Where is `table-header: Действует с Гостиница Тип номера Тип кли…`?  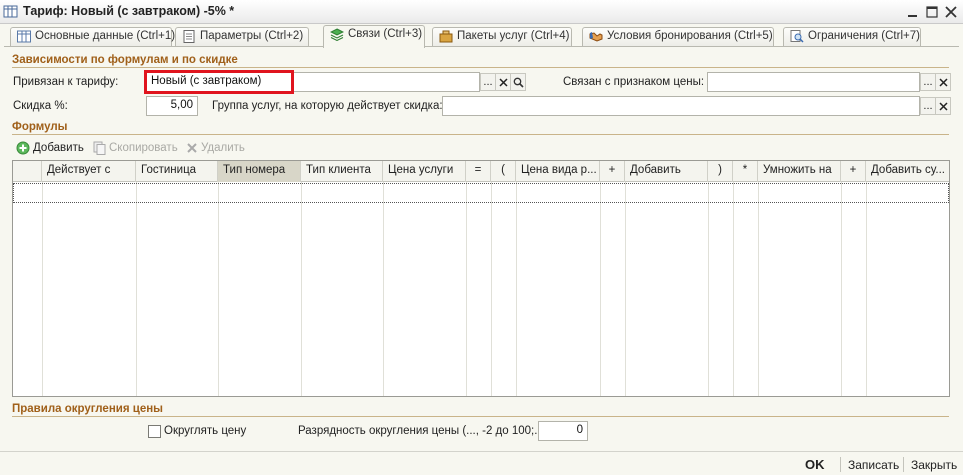
table-header: Действует с Гостиница Тип номера Тип кли… is located at coordinates (481, 171).